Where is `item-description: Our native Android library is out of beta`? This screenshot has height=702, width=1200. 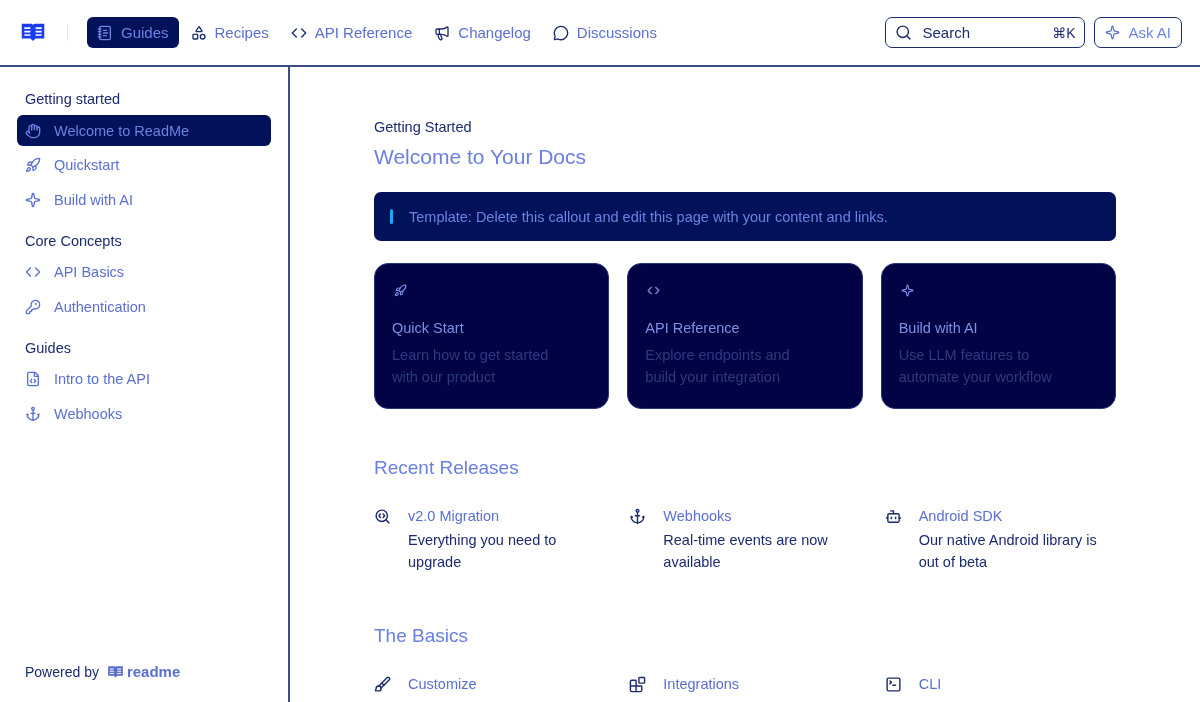
item-description: Our native Android library is out of beta is located at coordinates (1008, 551).